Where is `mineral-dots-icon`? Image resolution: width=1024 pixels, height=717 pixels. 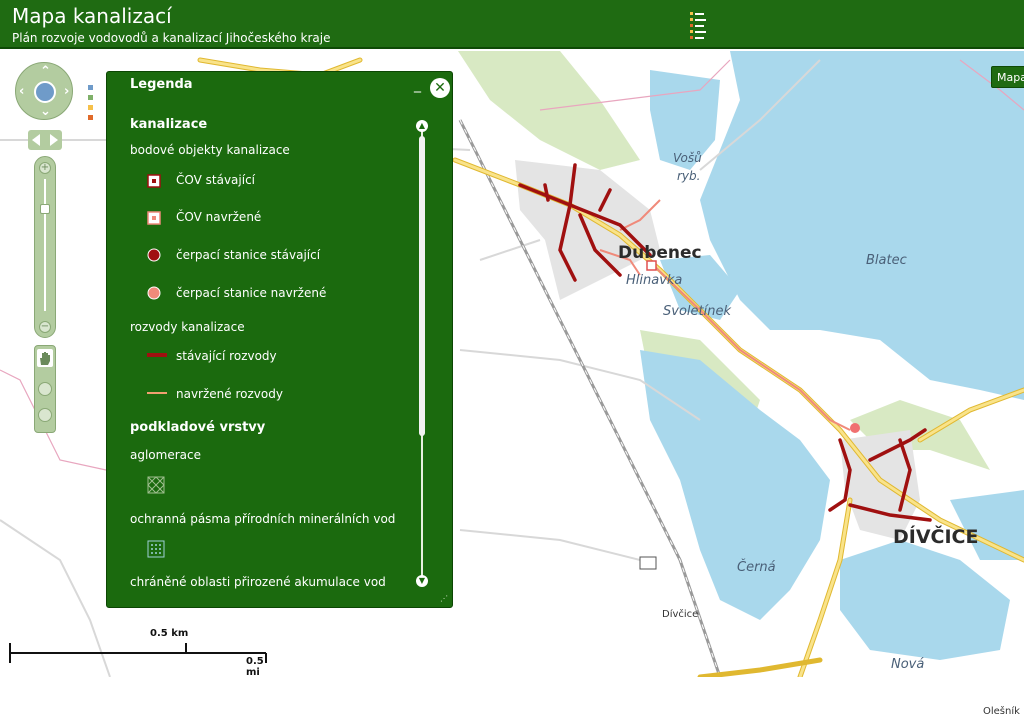
mineral-dots-icon is located at coordinates (156, 549).